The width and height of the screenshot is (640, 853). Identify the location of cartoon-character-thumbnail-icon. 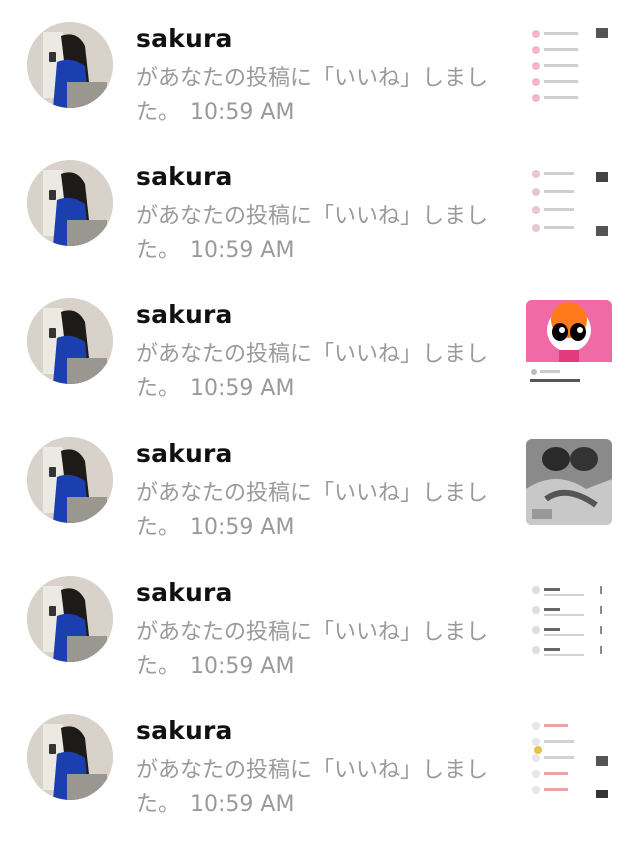
(569, 343).